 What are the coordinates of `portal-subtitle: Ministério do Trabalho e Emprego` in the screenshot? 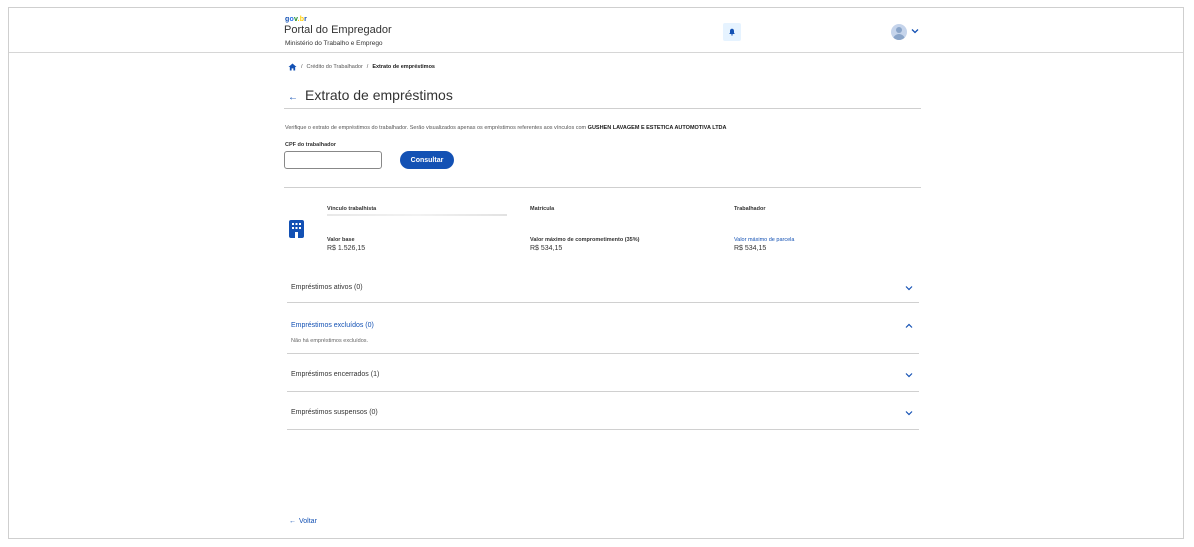 It's located at (334, 43).